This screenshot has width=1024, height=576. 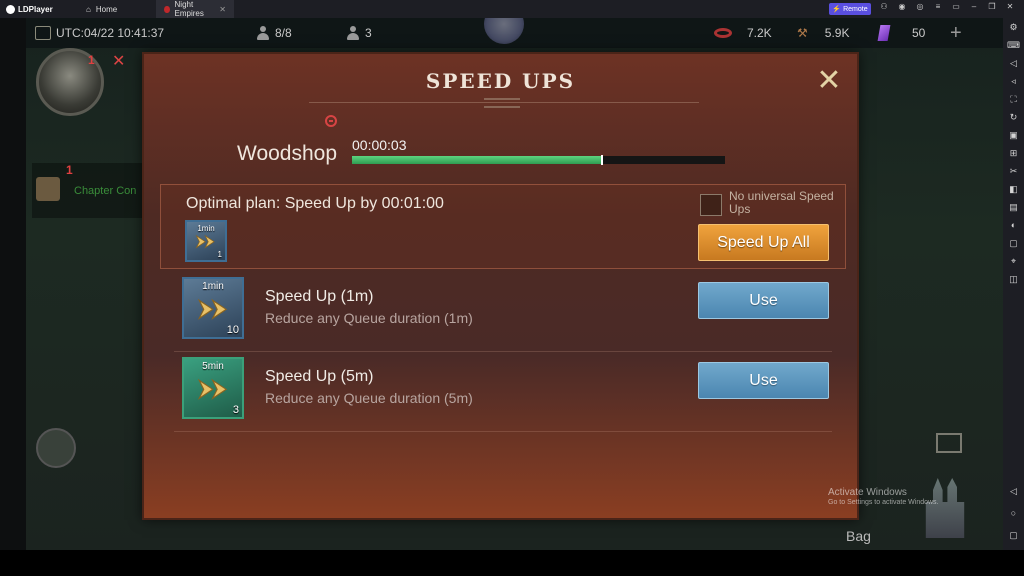 I want to click on multi-instance-icon: ◧, so click(x=1014, y=189).